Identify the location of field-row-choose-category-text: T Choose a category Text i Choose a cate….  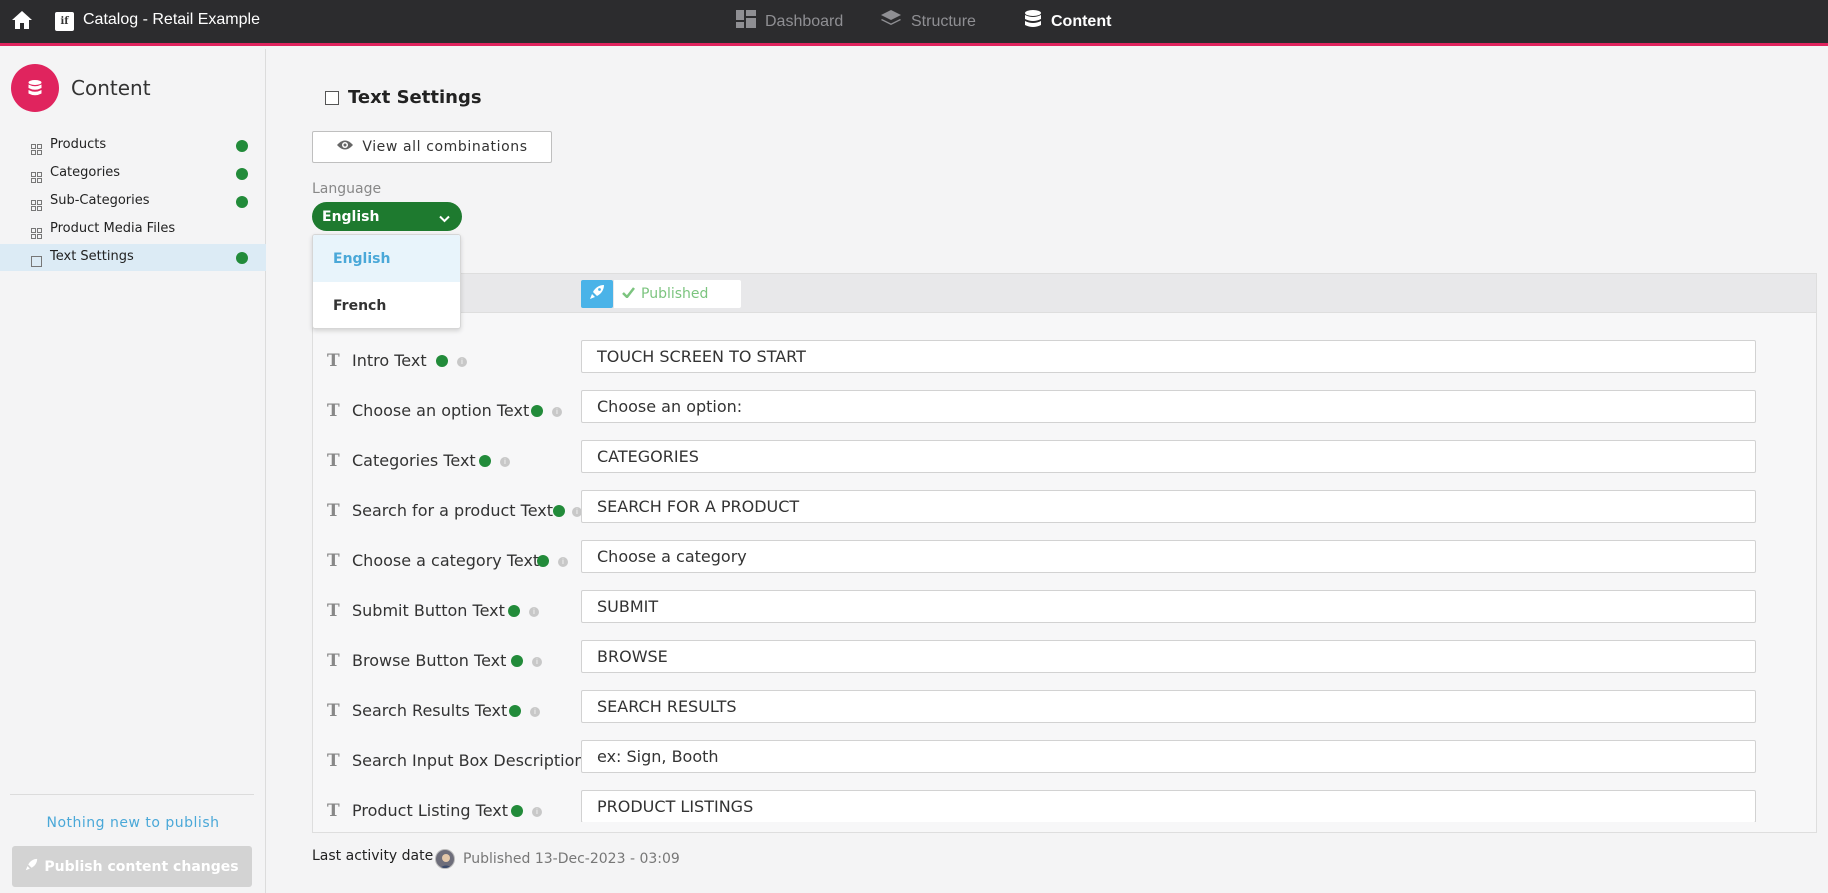
(1064, 565).